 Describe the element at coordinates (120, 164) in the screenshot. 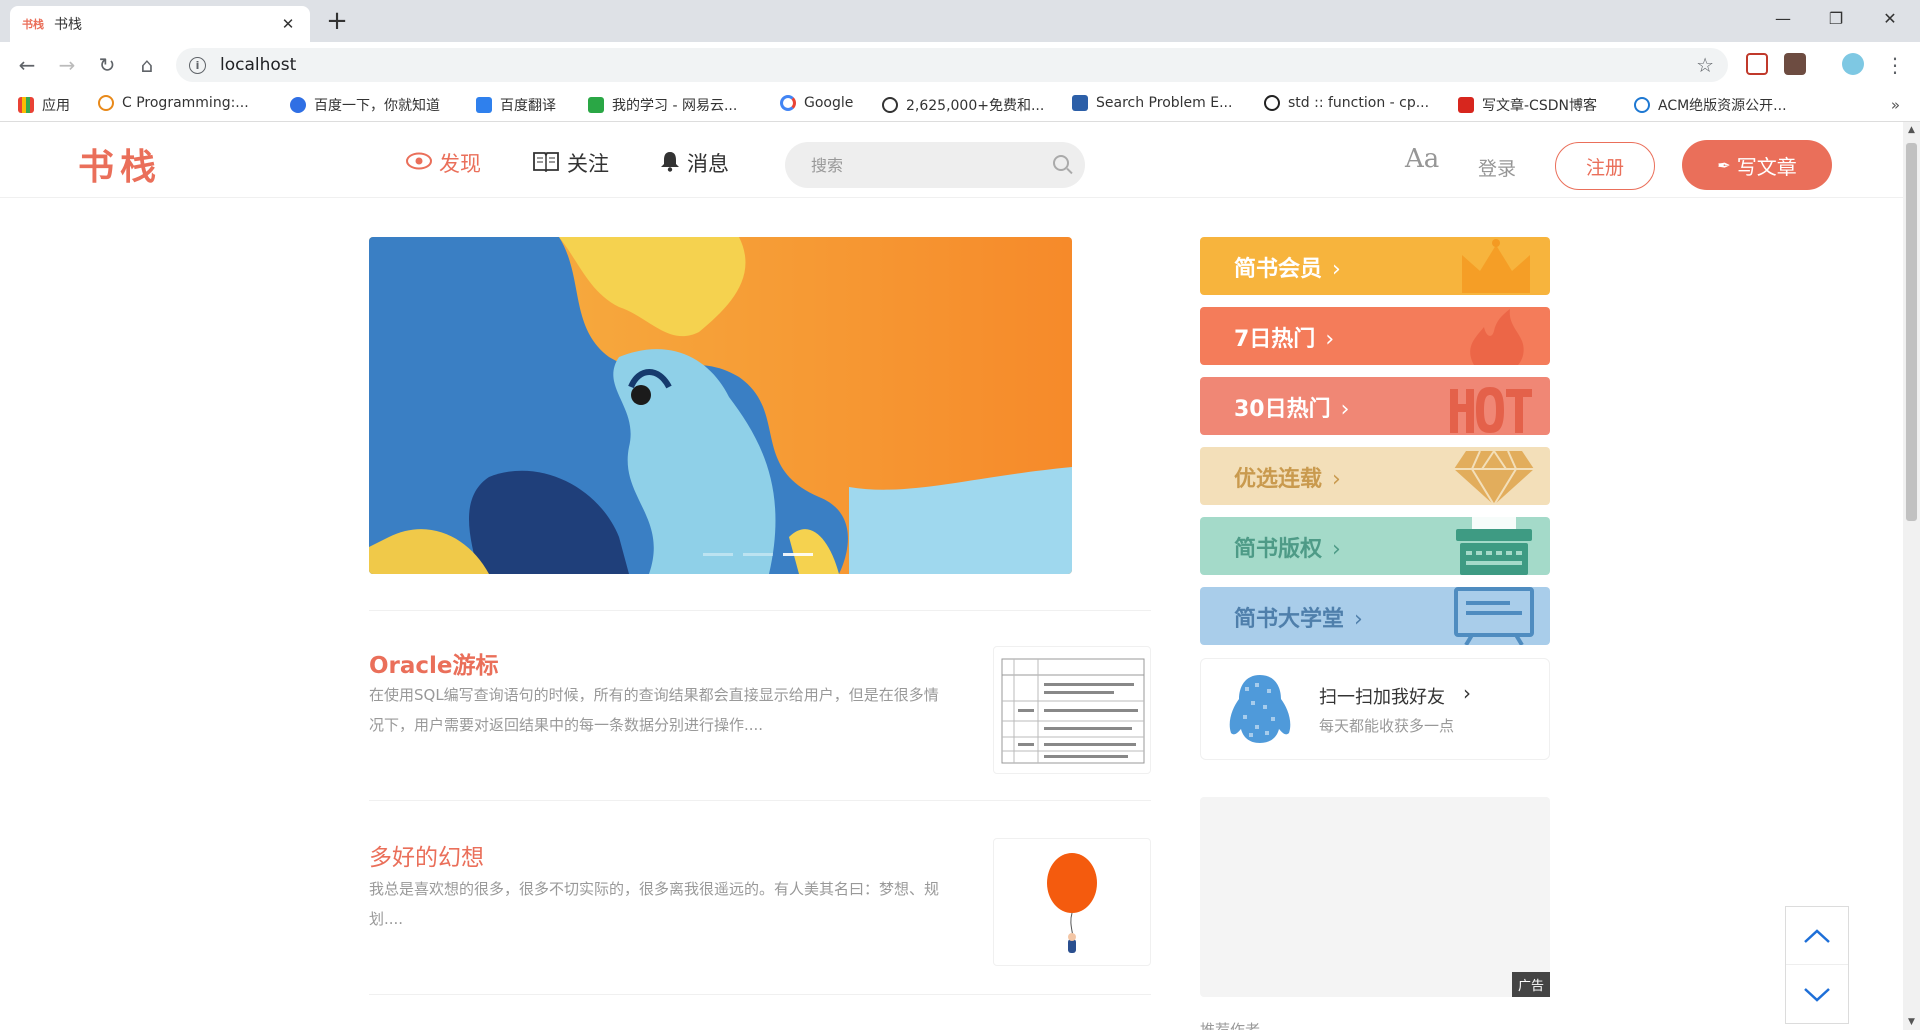

I see `site-logo: 书栈` at that location.